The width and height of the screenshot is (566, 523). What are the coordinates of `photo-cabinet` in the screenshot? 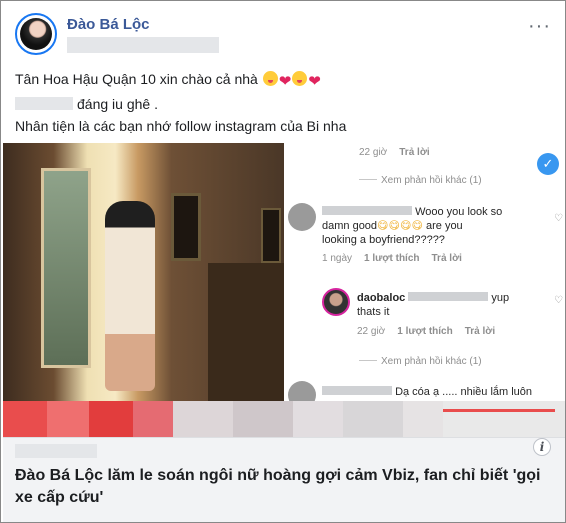 It's located at (246, 332).